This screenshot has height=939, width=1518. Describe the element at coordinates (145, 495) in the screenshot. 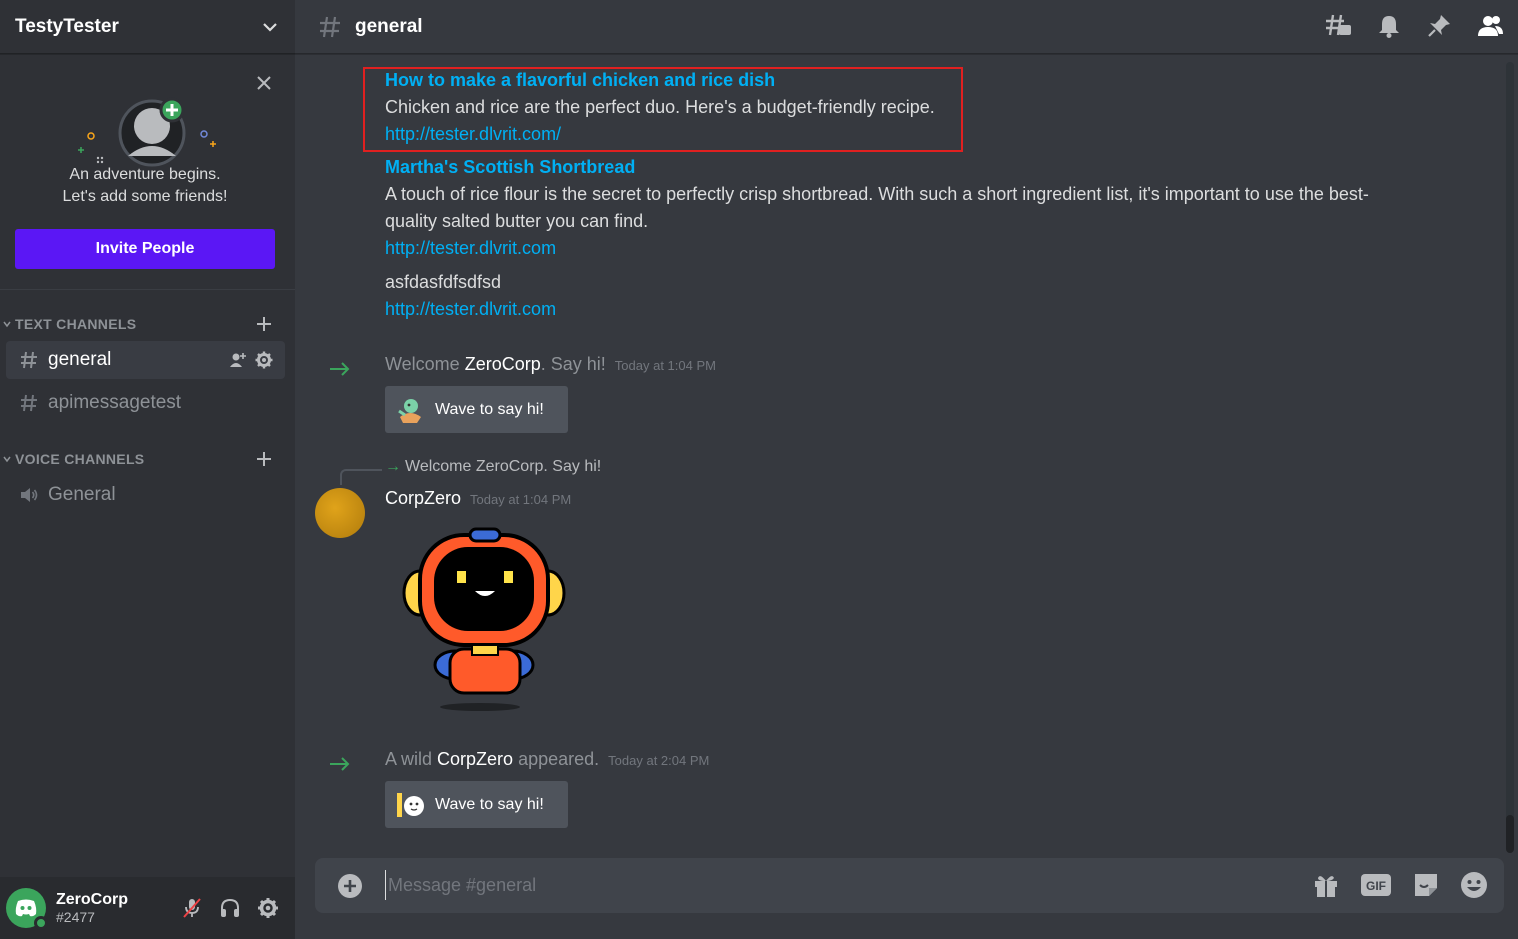

I see `voice-channel-general: General` at that location.